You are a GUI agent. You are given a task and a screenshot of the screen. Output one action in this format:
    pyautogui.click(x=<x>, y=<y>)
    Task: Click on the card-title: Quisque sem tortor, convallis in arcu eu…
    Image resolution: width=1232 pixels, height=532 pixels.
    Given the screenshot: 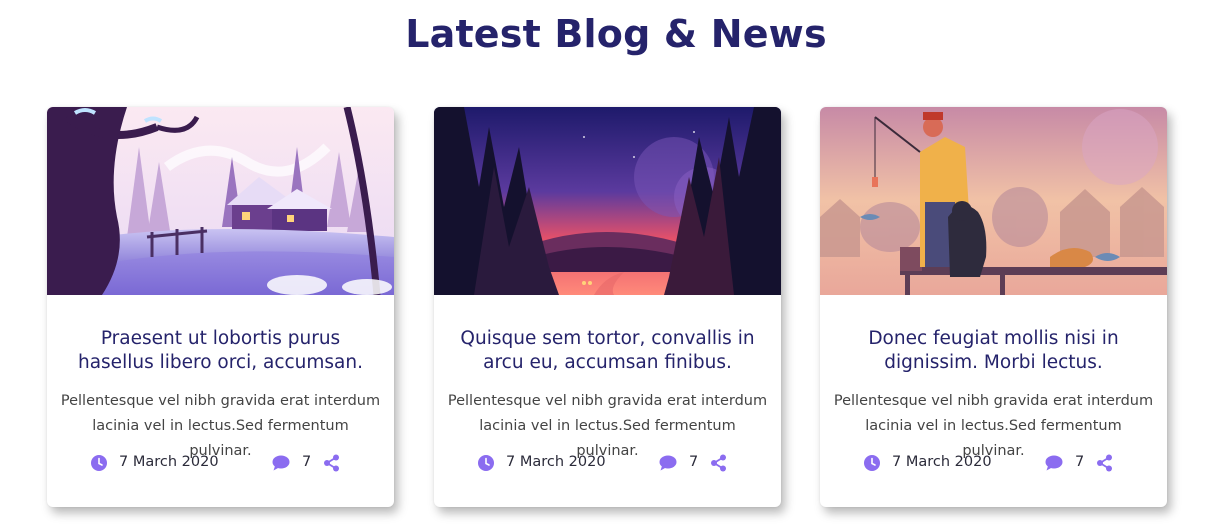 What is the action you would take?
    pyautogui.click(x=607, y=351)
    